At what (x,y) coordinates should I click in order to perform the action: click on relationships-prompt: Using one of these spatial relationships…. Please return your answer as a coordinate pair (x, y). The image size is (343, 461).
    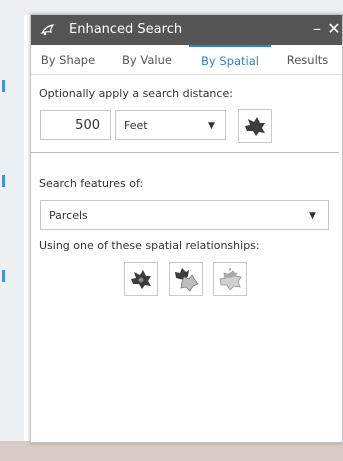
    Looking at the image, I should click on (149, 245).